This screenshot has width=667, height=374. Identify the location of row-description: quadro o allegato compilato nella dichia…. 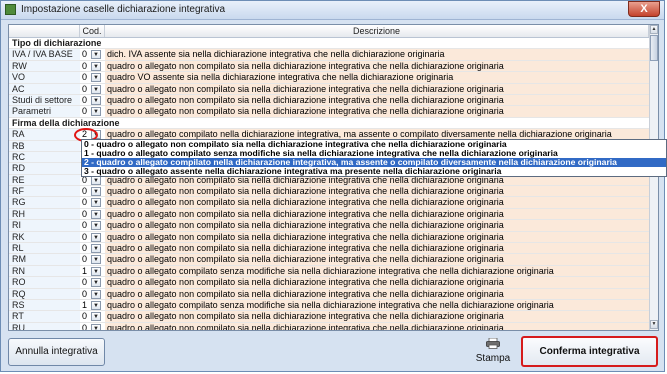
(377, 134).